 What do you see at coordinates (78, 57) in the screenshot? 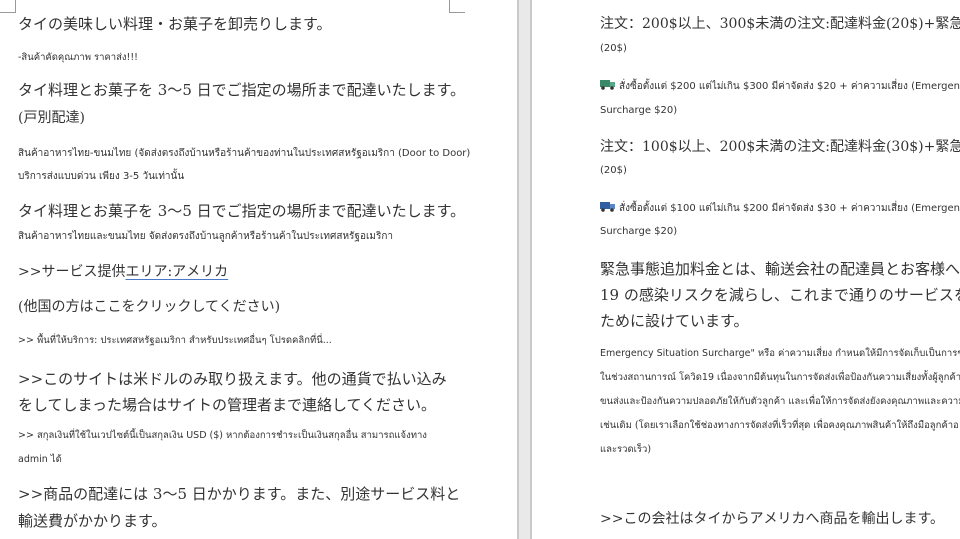
I see `text-line: -สินค้าคัดคุณภาพ ราคาส่ง!!!` at bounding box center [78, 57].